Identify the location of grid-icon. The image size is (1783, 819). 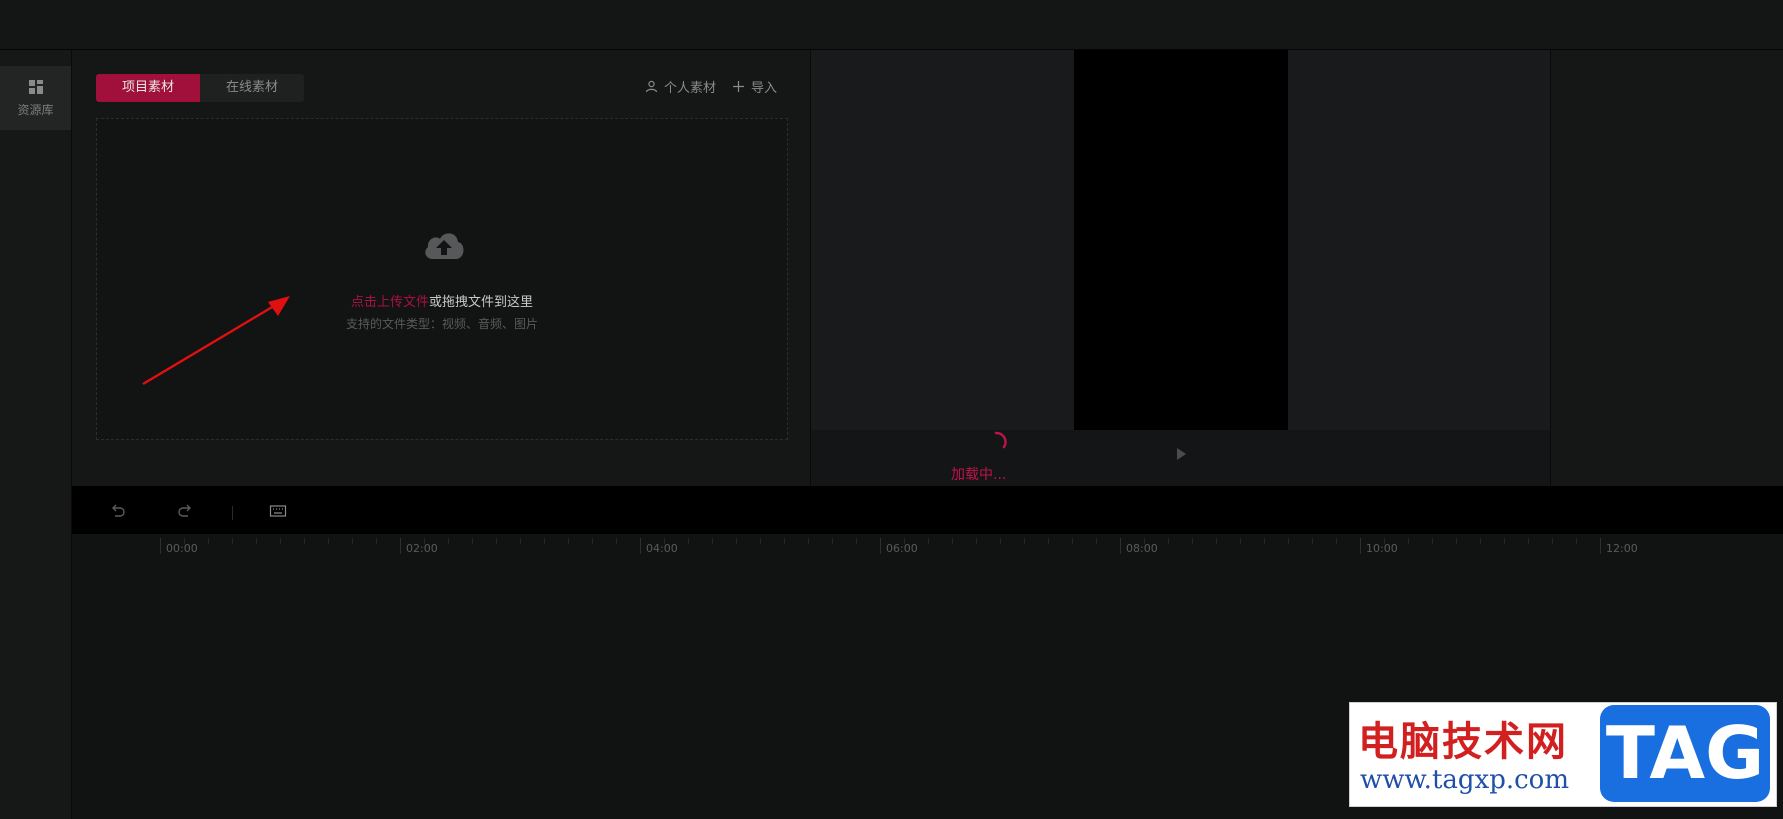
(35, 86).